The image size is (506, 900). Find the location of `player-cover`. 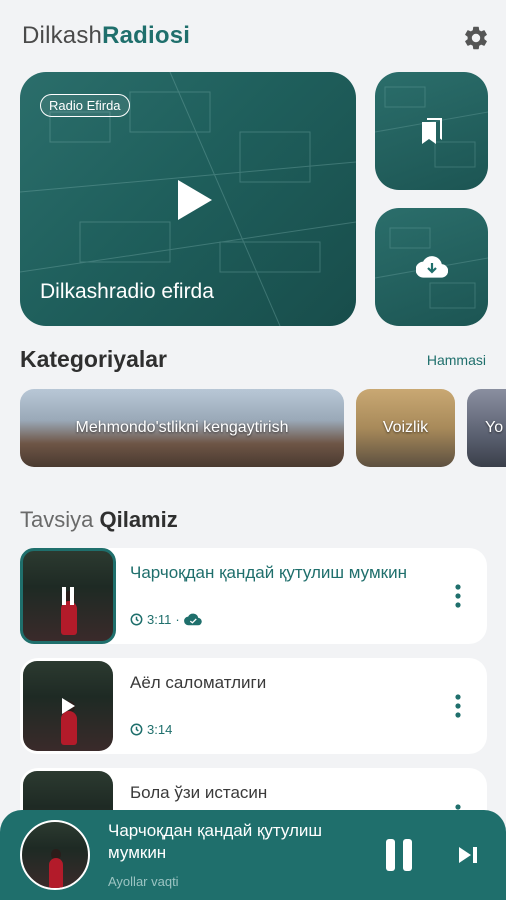

player-cover is located at coordinates (55, 855).